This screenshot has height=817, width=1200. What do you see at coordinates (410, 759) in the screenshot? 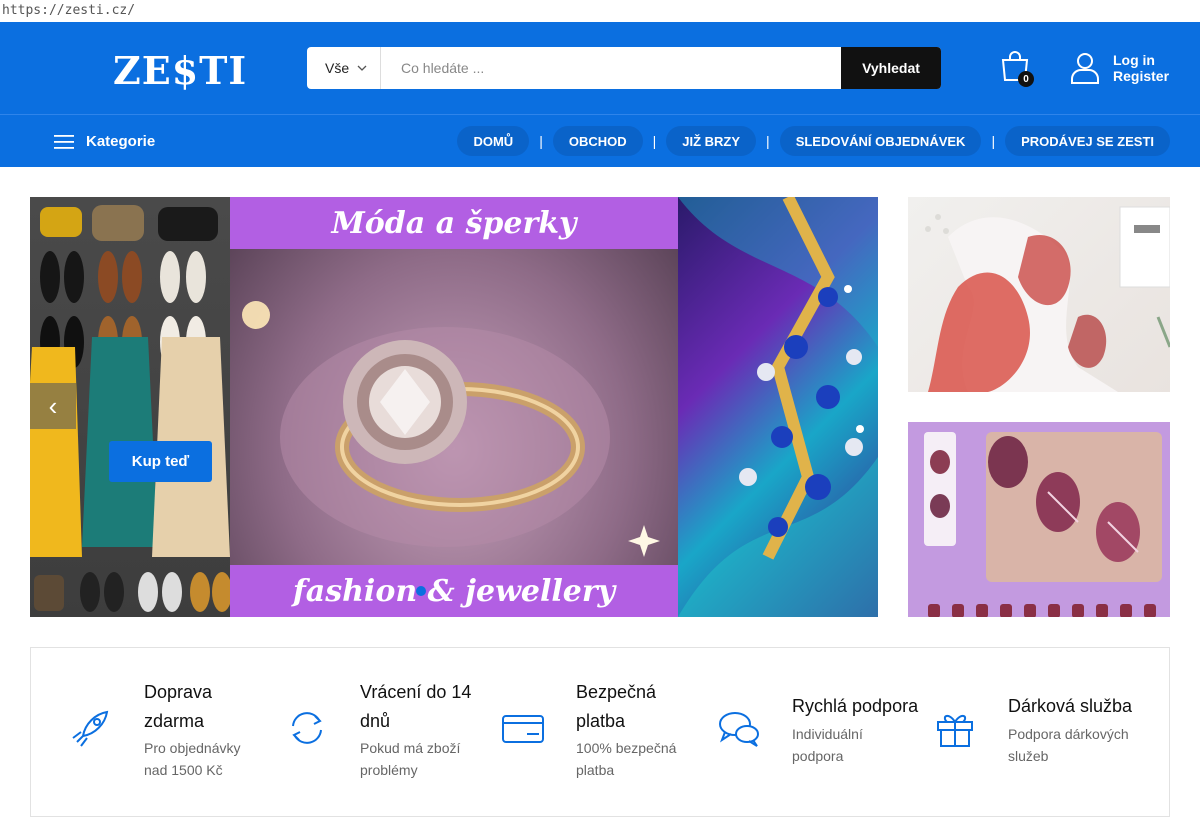
I see `feature-desc: Pokud má zboží problémy` at bounding box center [410, 759].